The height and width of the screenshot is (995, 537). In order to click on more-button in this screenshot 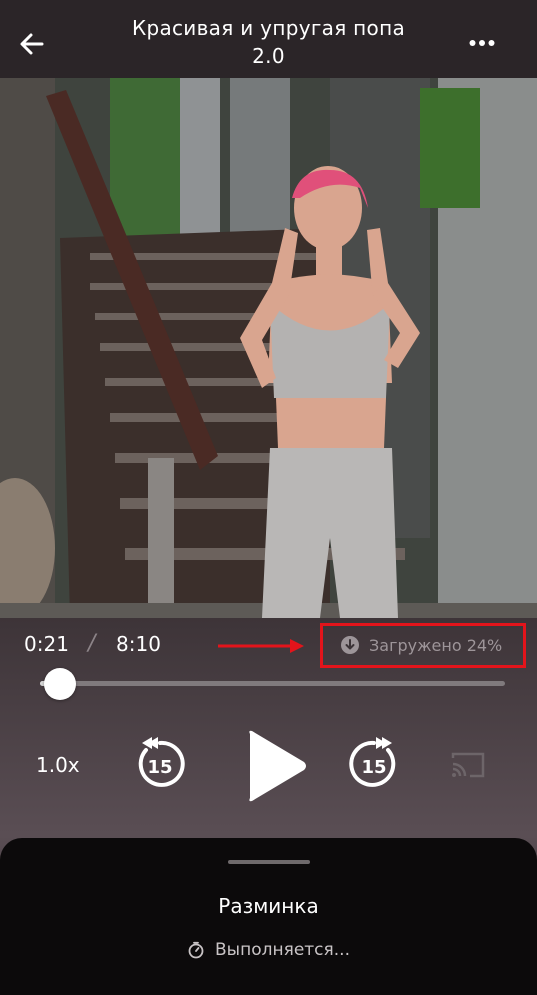, I will do `click(482, 43)`.